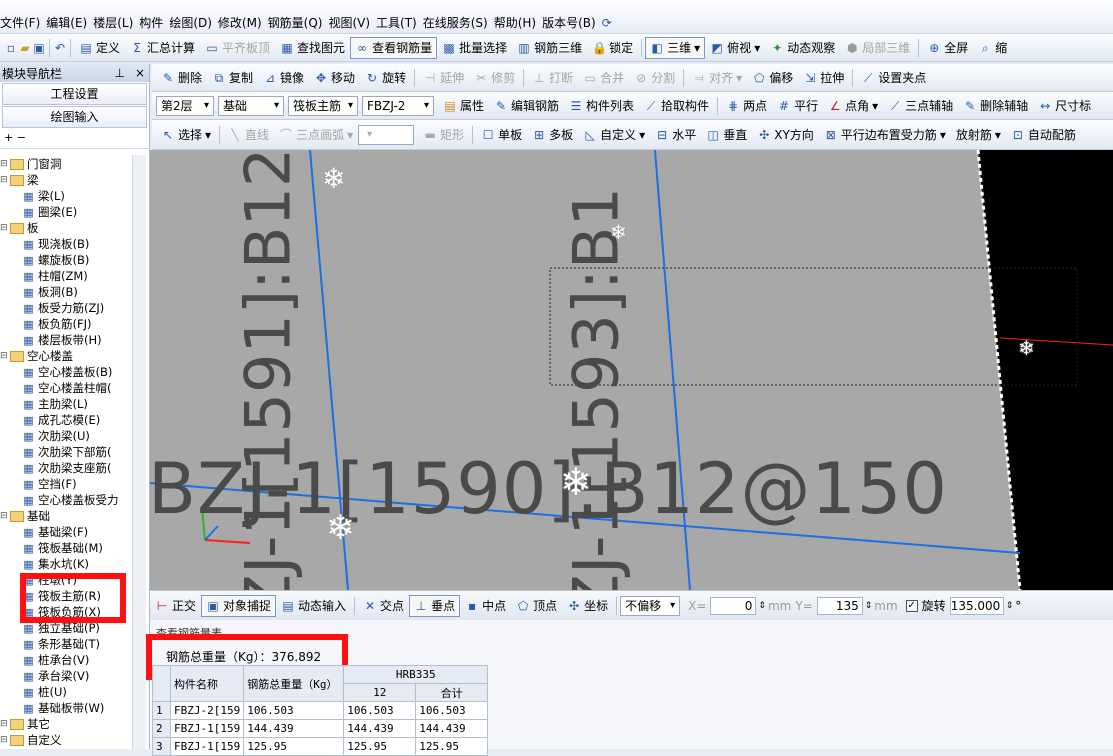 The height and width of the screenshot is (756, 1113). I want to click on view3d-button: ◧ 三维 ▾, so click(675, 47).